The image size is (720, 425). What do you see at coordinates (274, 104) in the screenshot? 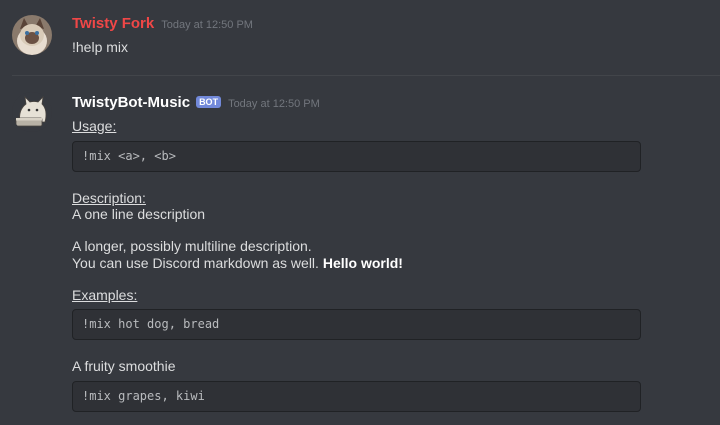
I see `message-timestamp: Today at 12:50 PM` at bounding box center [274, 104].